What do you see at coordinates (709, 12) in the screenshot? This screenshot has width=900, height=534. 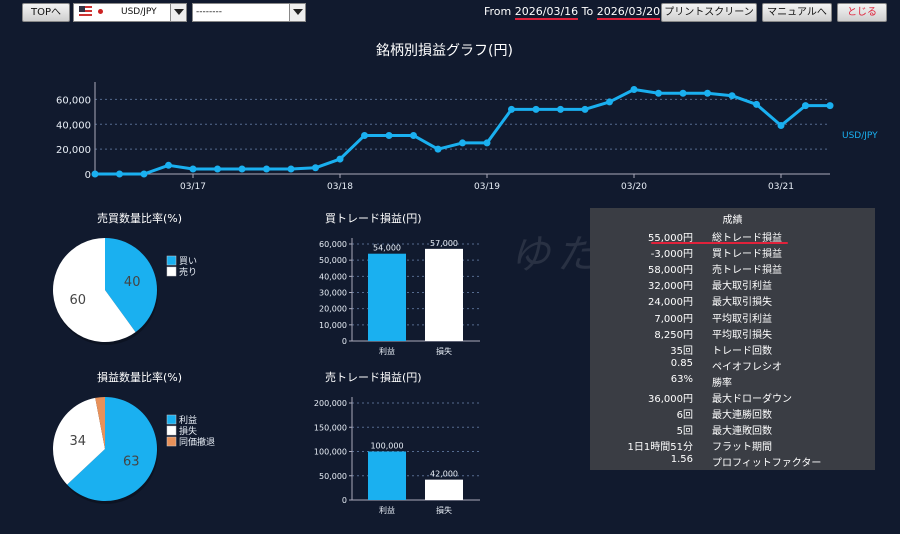 I see `print-screen-button: プリントスクリーン` at bounding box center [709, 12].